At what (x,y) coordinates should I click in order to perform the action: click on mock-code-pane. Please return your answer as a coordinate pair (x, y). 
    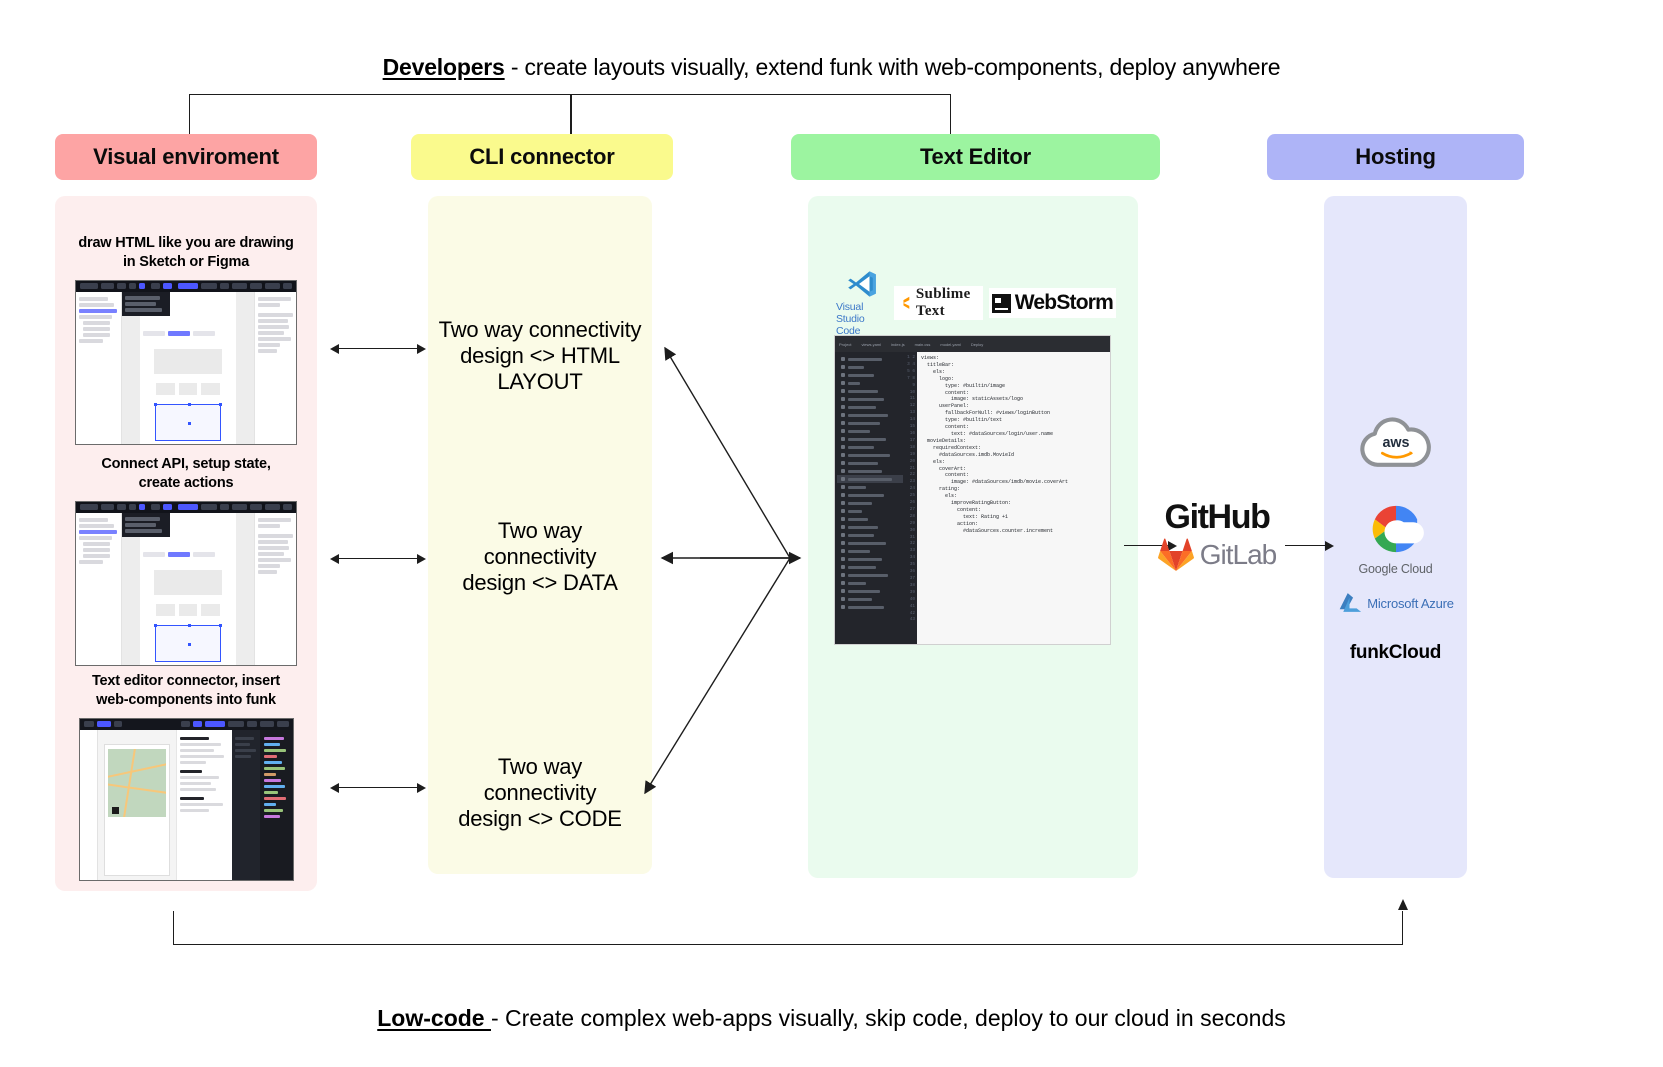
    Looking at the image, I should click on (276, 804).